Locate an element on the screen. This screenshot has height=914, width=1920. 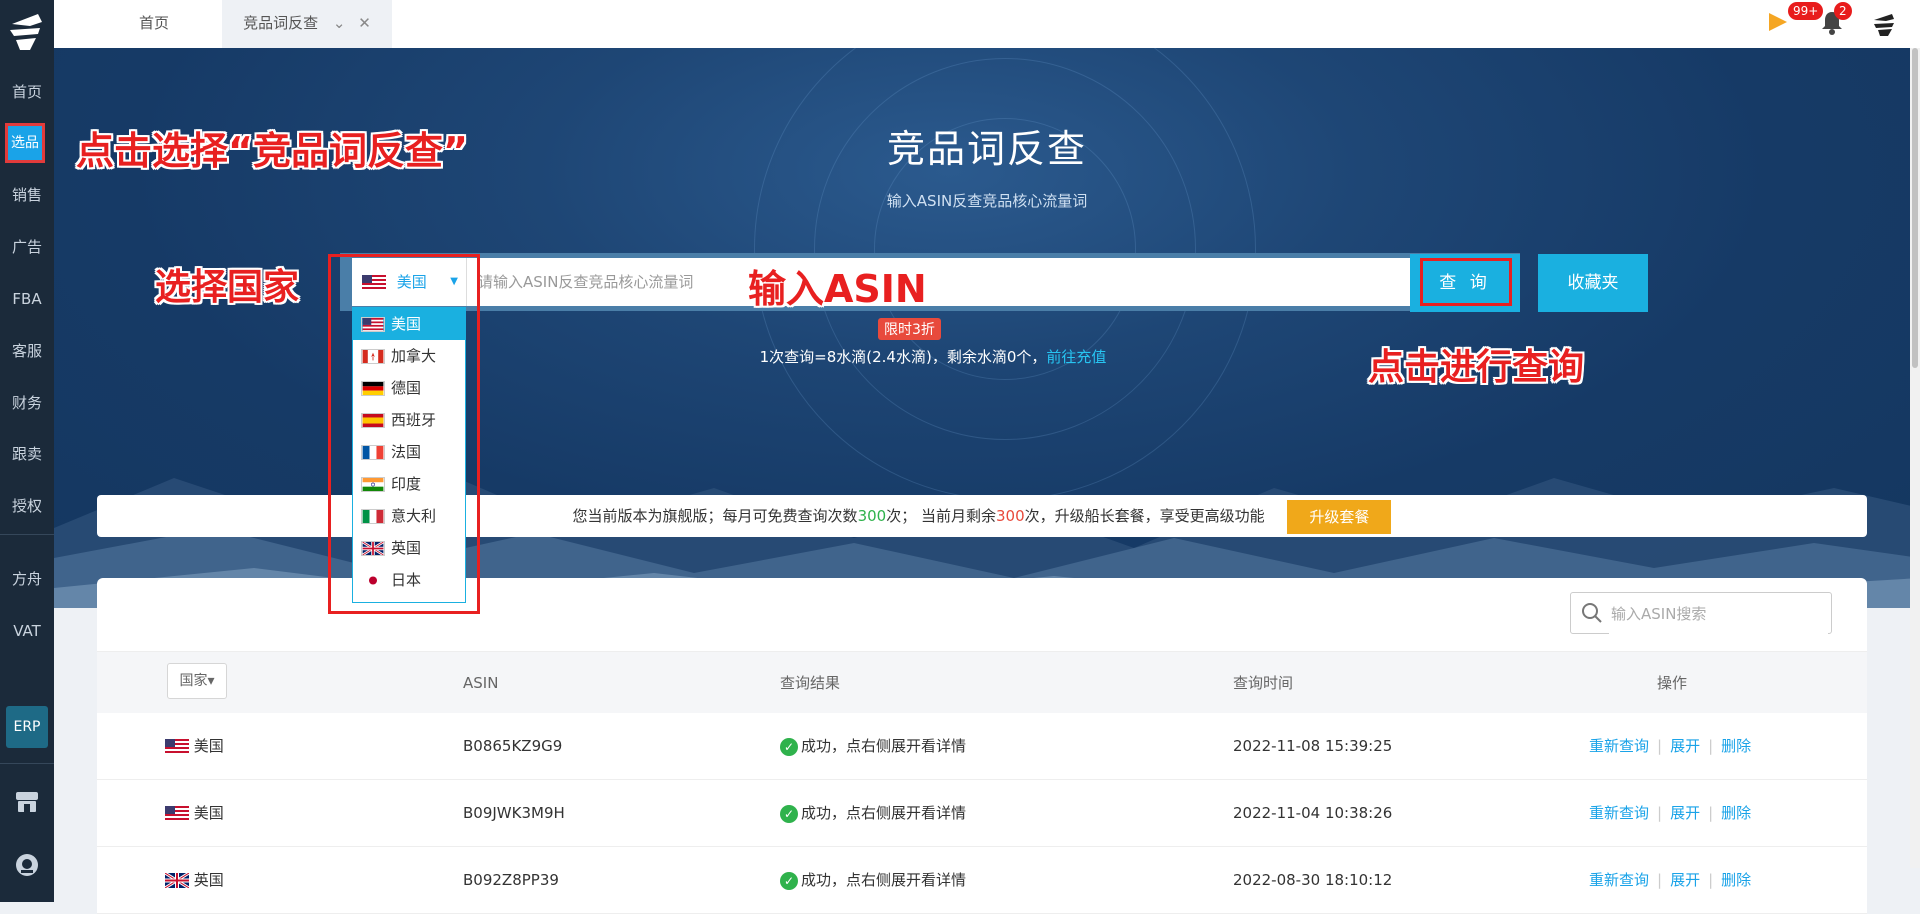
row-country: 英国 is located at coordinates (194, 880).